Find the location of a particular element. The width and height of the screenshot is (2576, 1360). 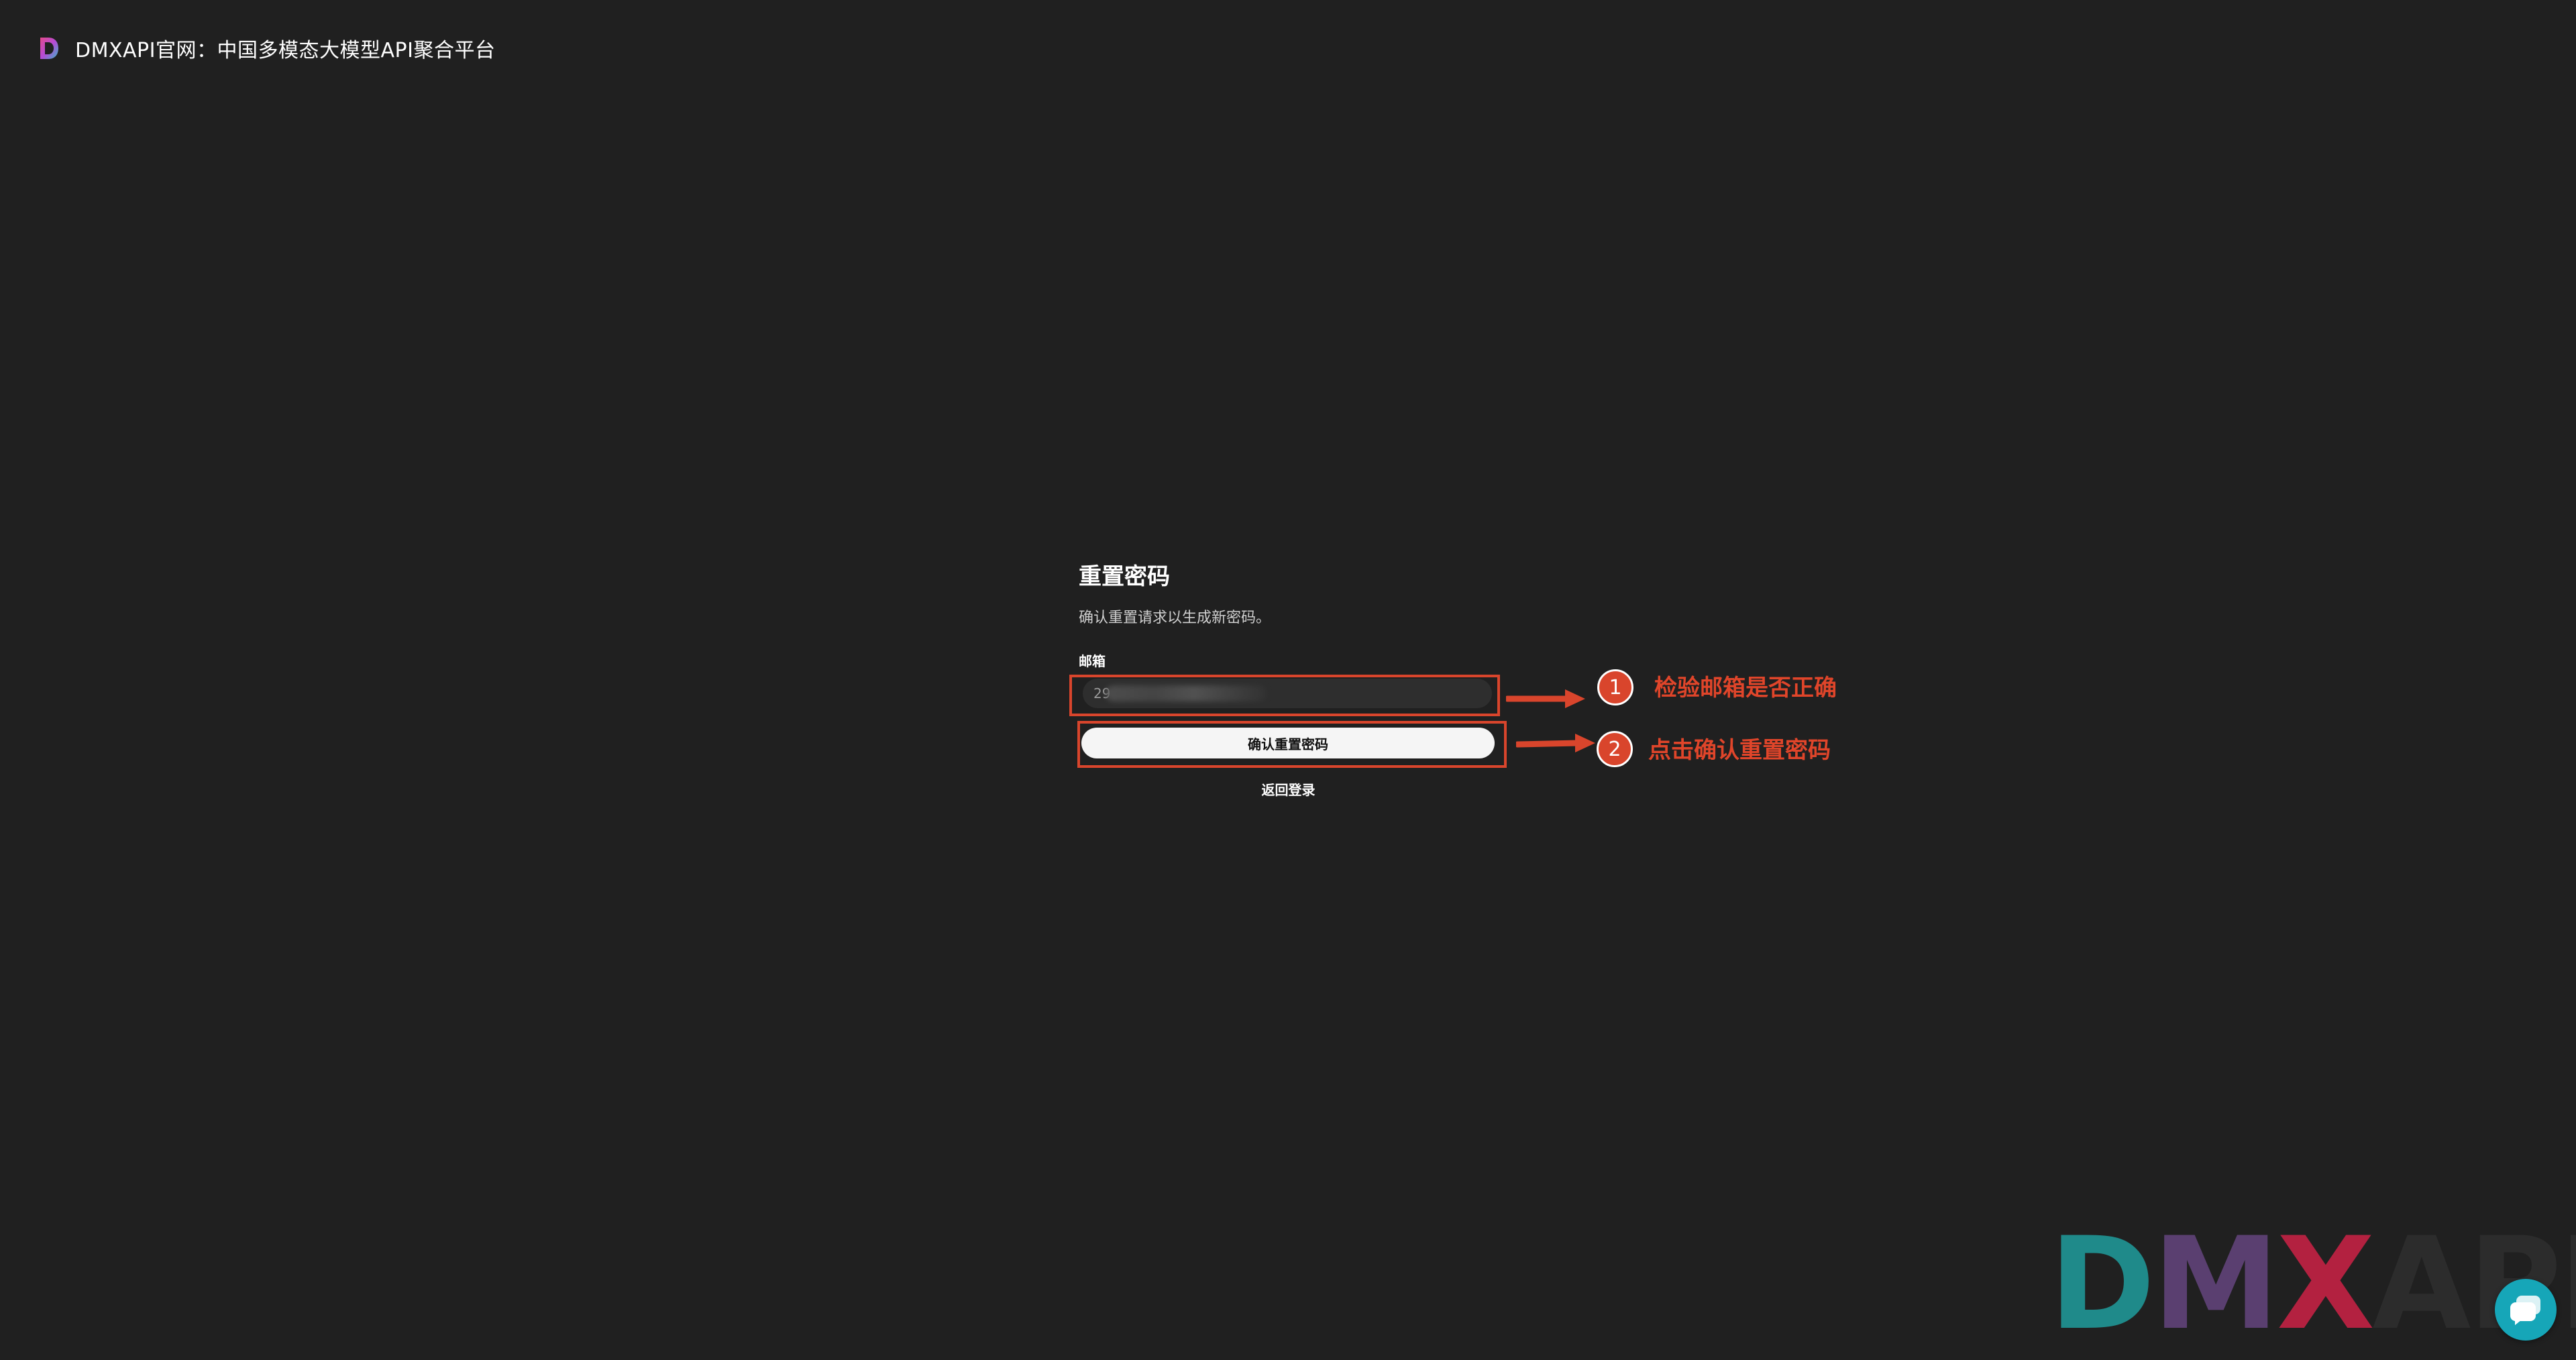

watermark-api: API is located at coordinates (2474, 1284).